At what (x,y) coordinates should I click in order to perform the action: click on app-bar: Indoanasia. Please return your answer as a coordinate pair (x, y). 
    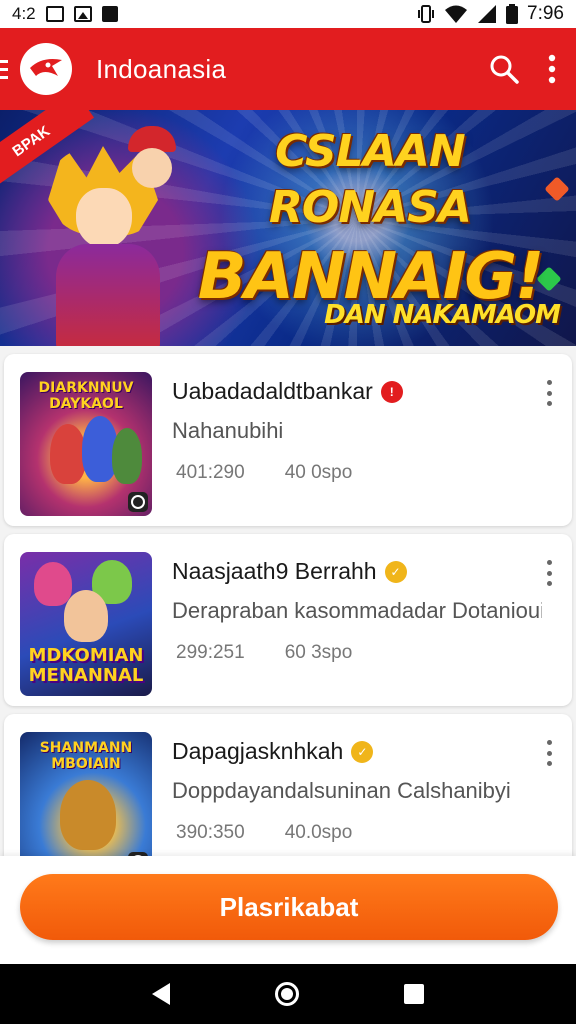
    Looking at the image, I should click on (288, 69).